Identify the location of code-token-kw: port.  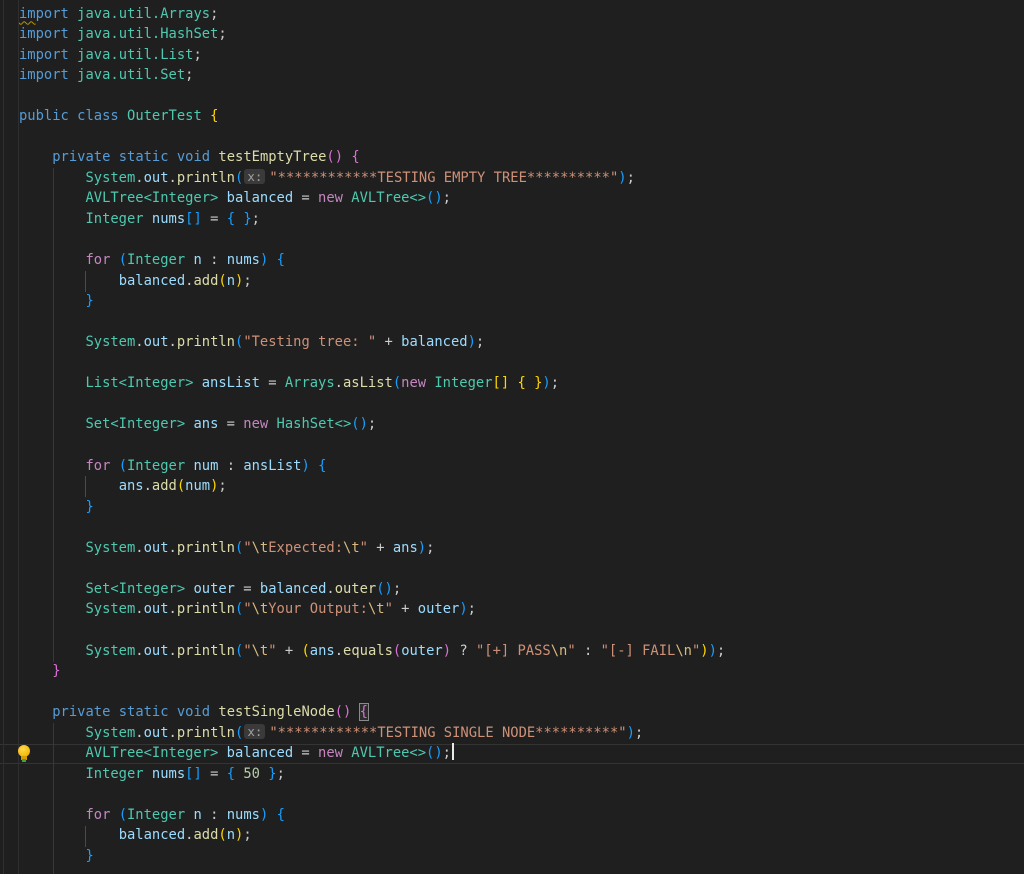
(52, 13).